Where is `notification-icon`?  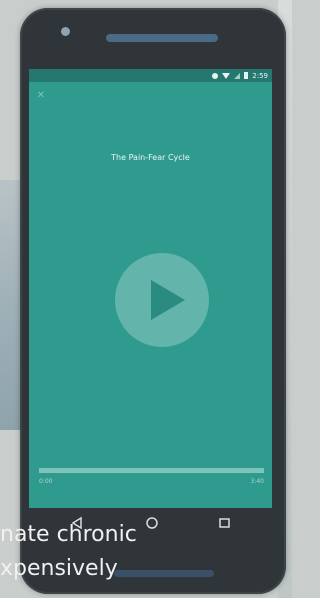 notification-icon is located at coordinates (215, 75).